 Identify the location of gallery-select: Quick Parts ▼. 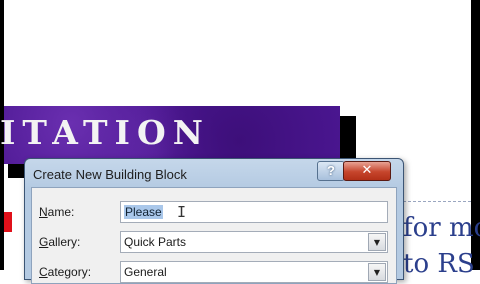
(254, 242).